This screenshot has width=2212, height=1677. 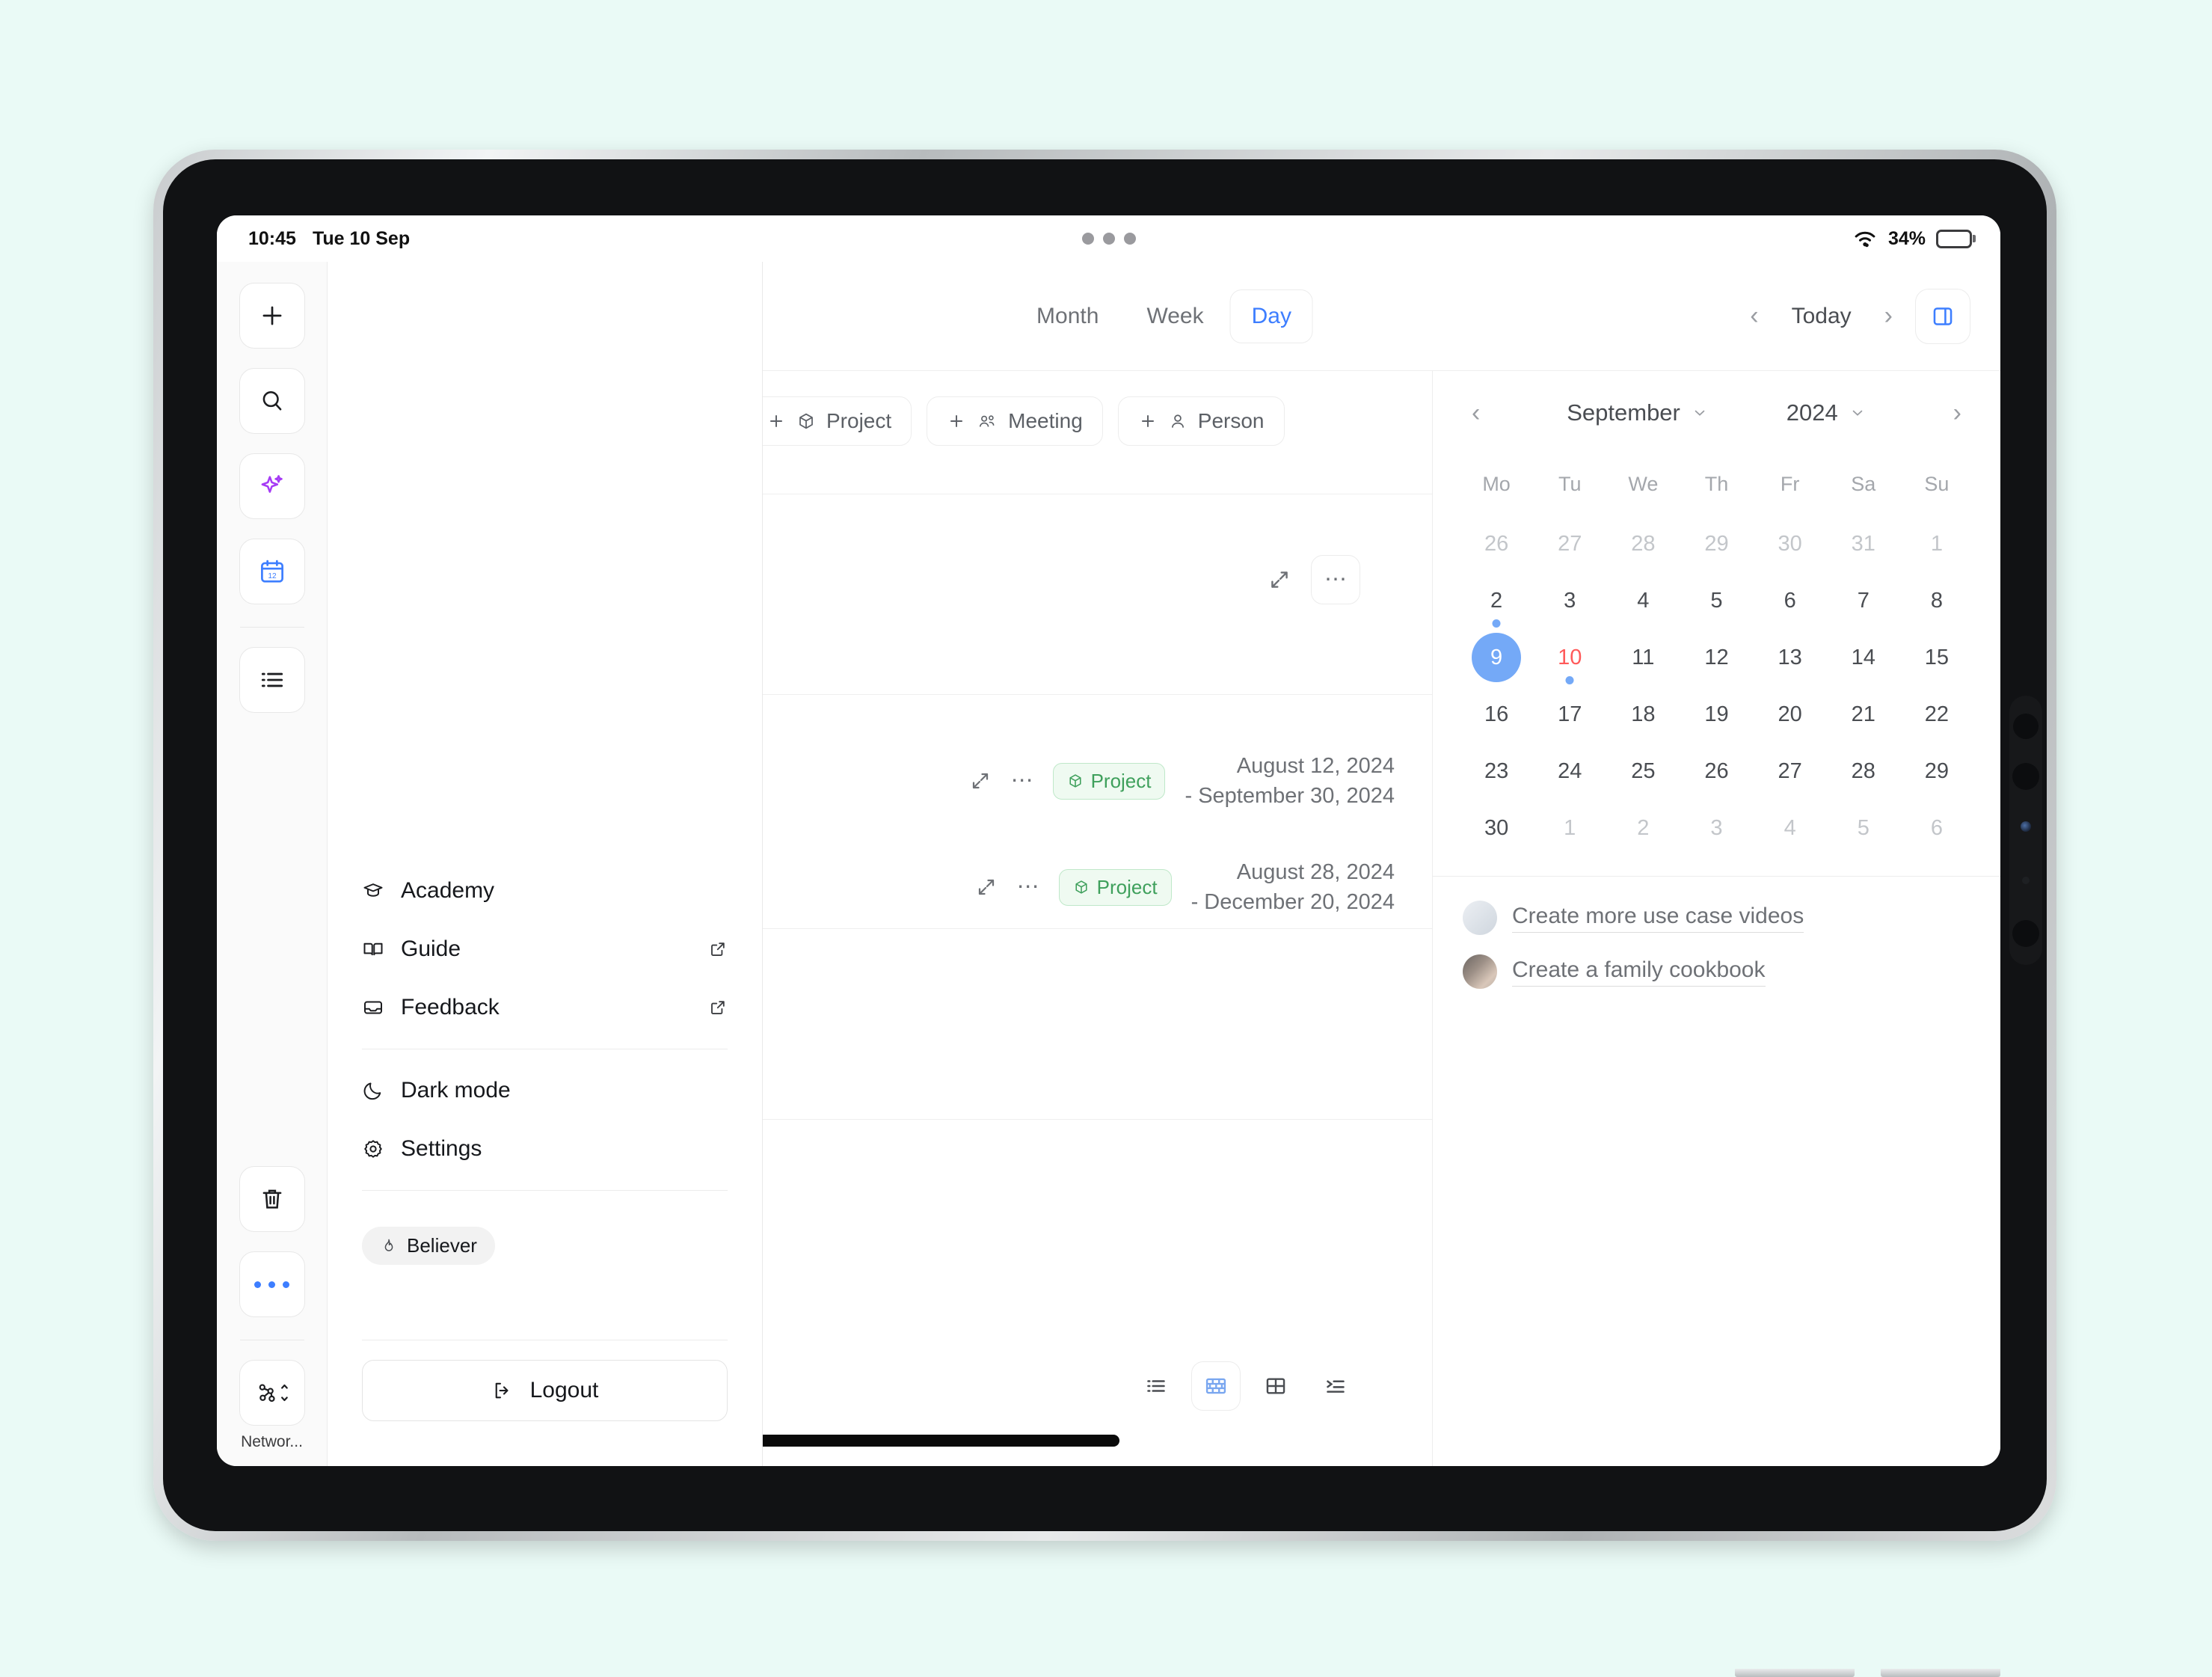 I want to click on table-row: ⋯ Project August 12, 2024 - Septembe, so click(x=1182, y=781).